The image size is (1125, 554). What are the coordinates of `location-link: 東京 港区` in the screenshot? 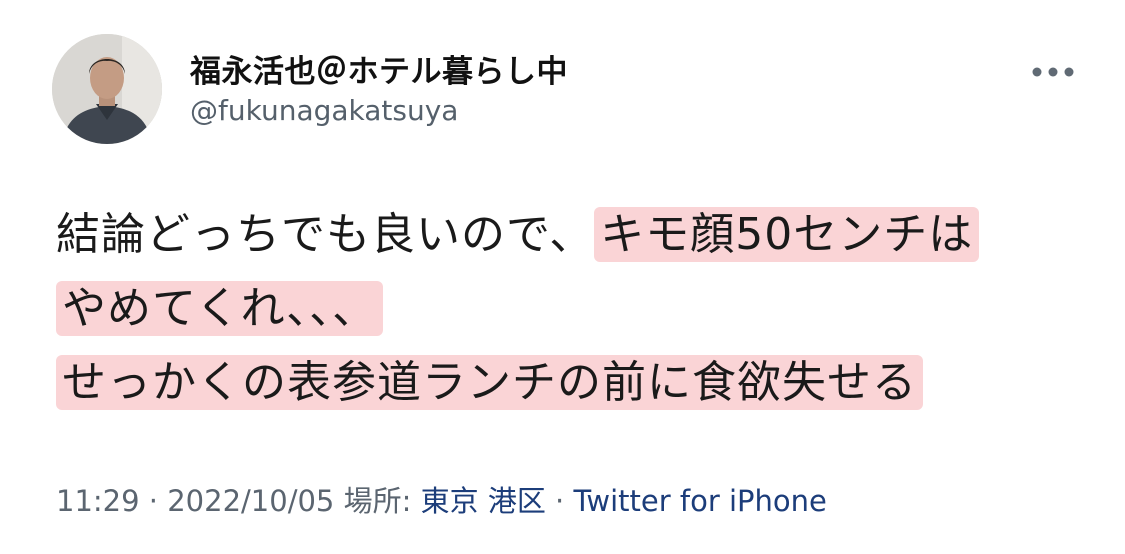 It's located at (483, 501).